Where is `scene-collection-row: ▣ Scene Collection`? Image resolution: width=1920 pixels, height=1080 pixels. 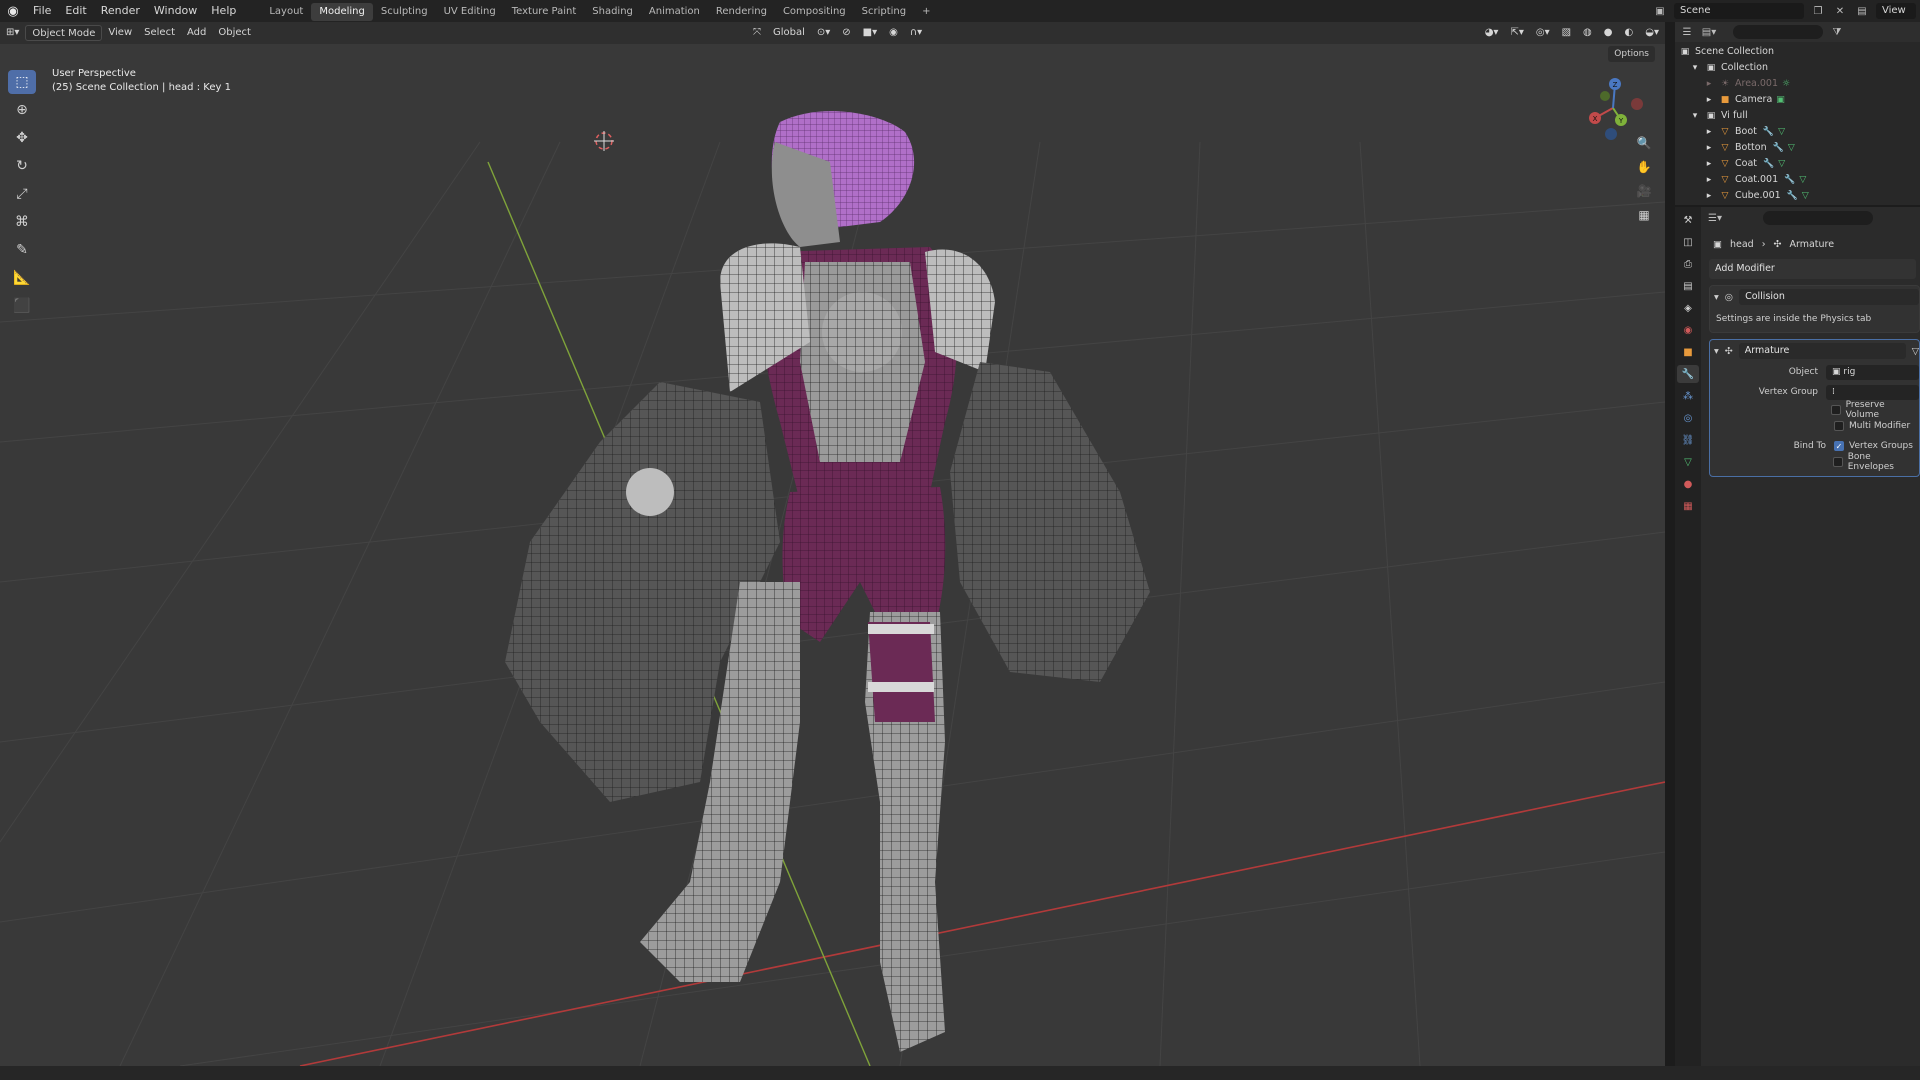 scene-collection-row: ▣ Scene Collection is located at coordinates (1799, 52).